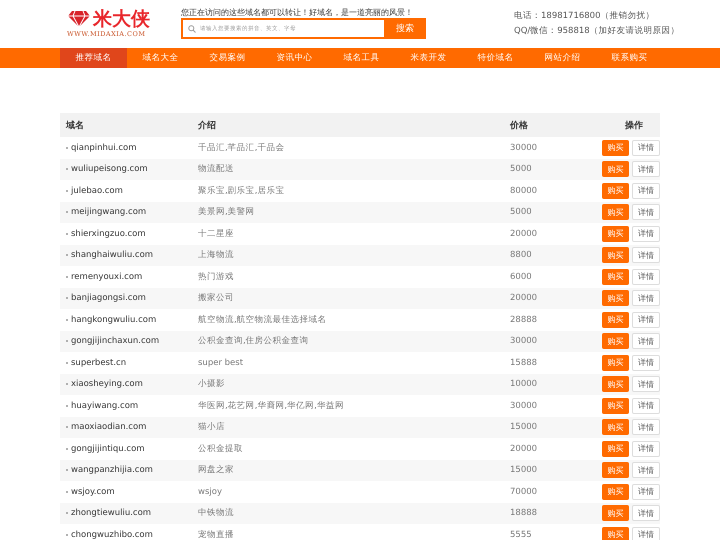 The height and width of the screenshot is (540, 720). I want to click on table-cell-text: 物流配送, so click(216, 169).